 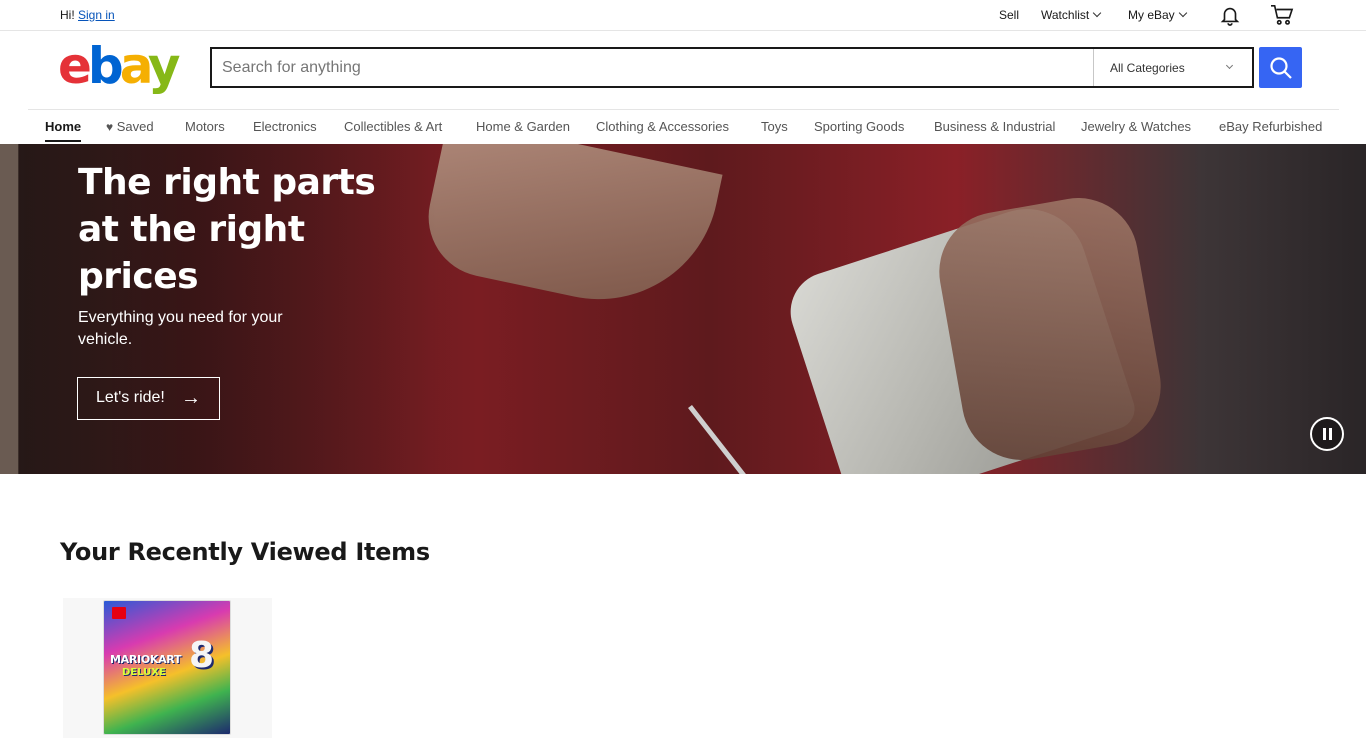 What do you see at coordinates (1136, 126) in the screenshot?
I see `nav-item-jewelry-watches: Jewelry & Watches` at bounding box center [1136, 126].